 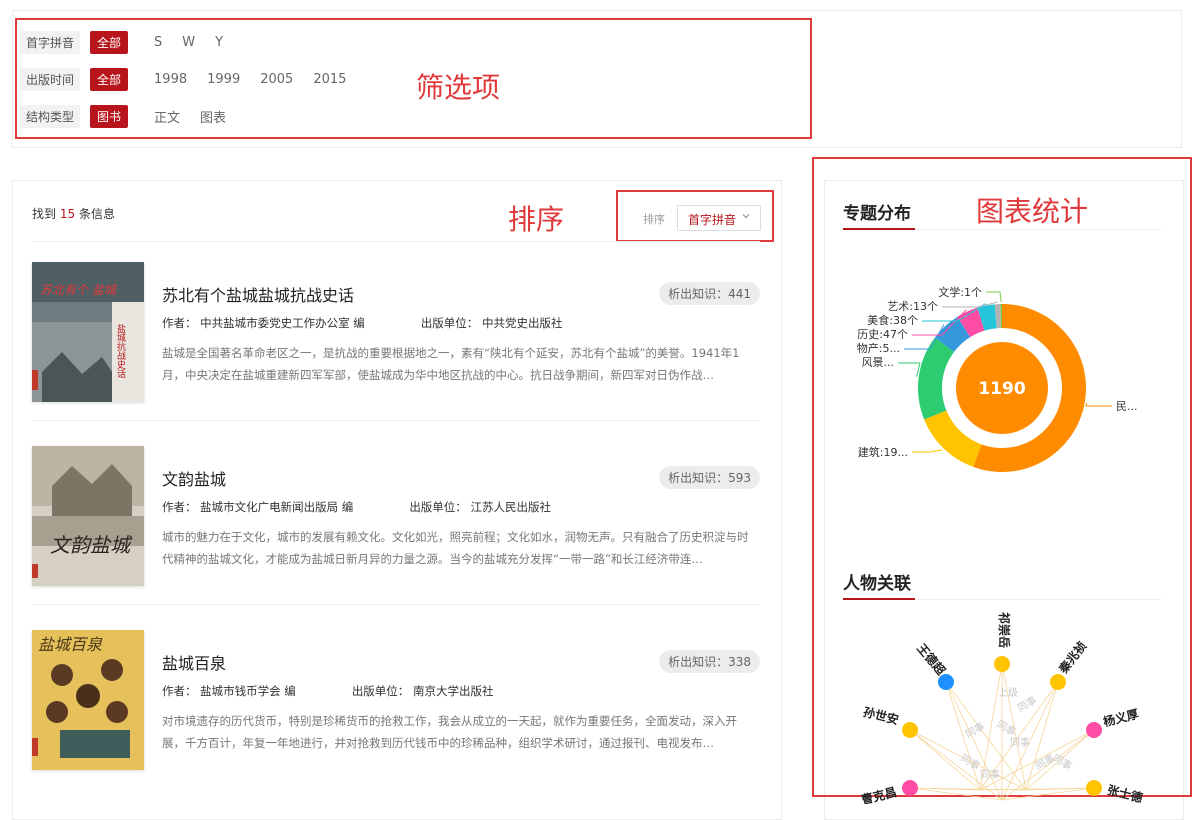 What do you see at coordinates (70, 644) in the screenshot?
I see `cover-title-text: 盐城百泉` at bounding box center [70, 644].